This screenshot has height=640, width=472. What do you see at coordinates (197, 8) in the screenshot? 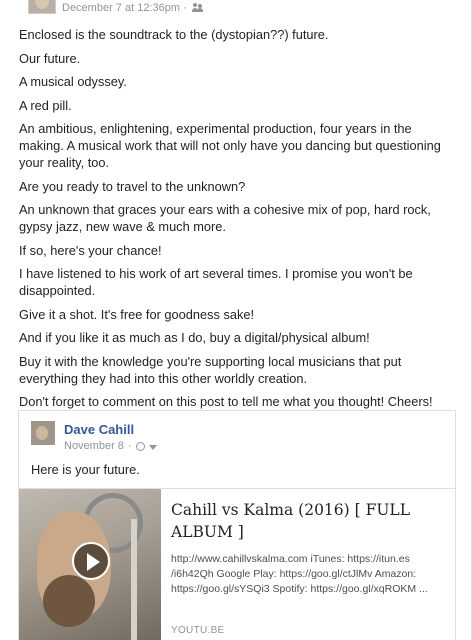
I see `friends-icon` at bounding box center [197, 8].